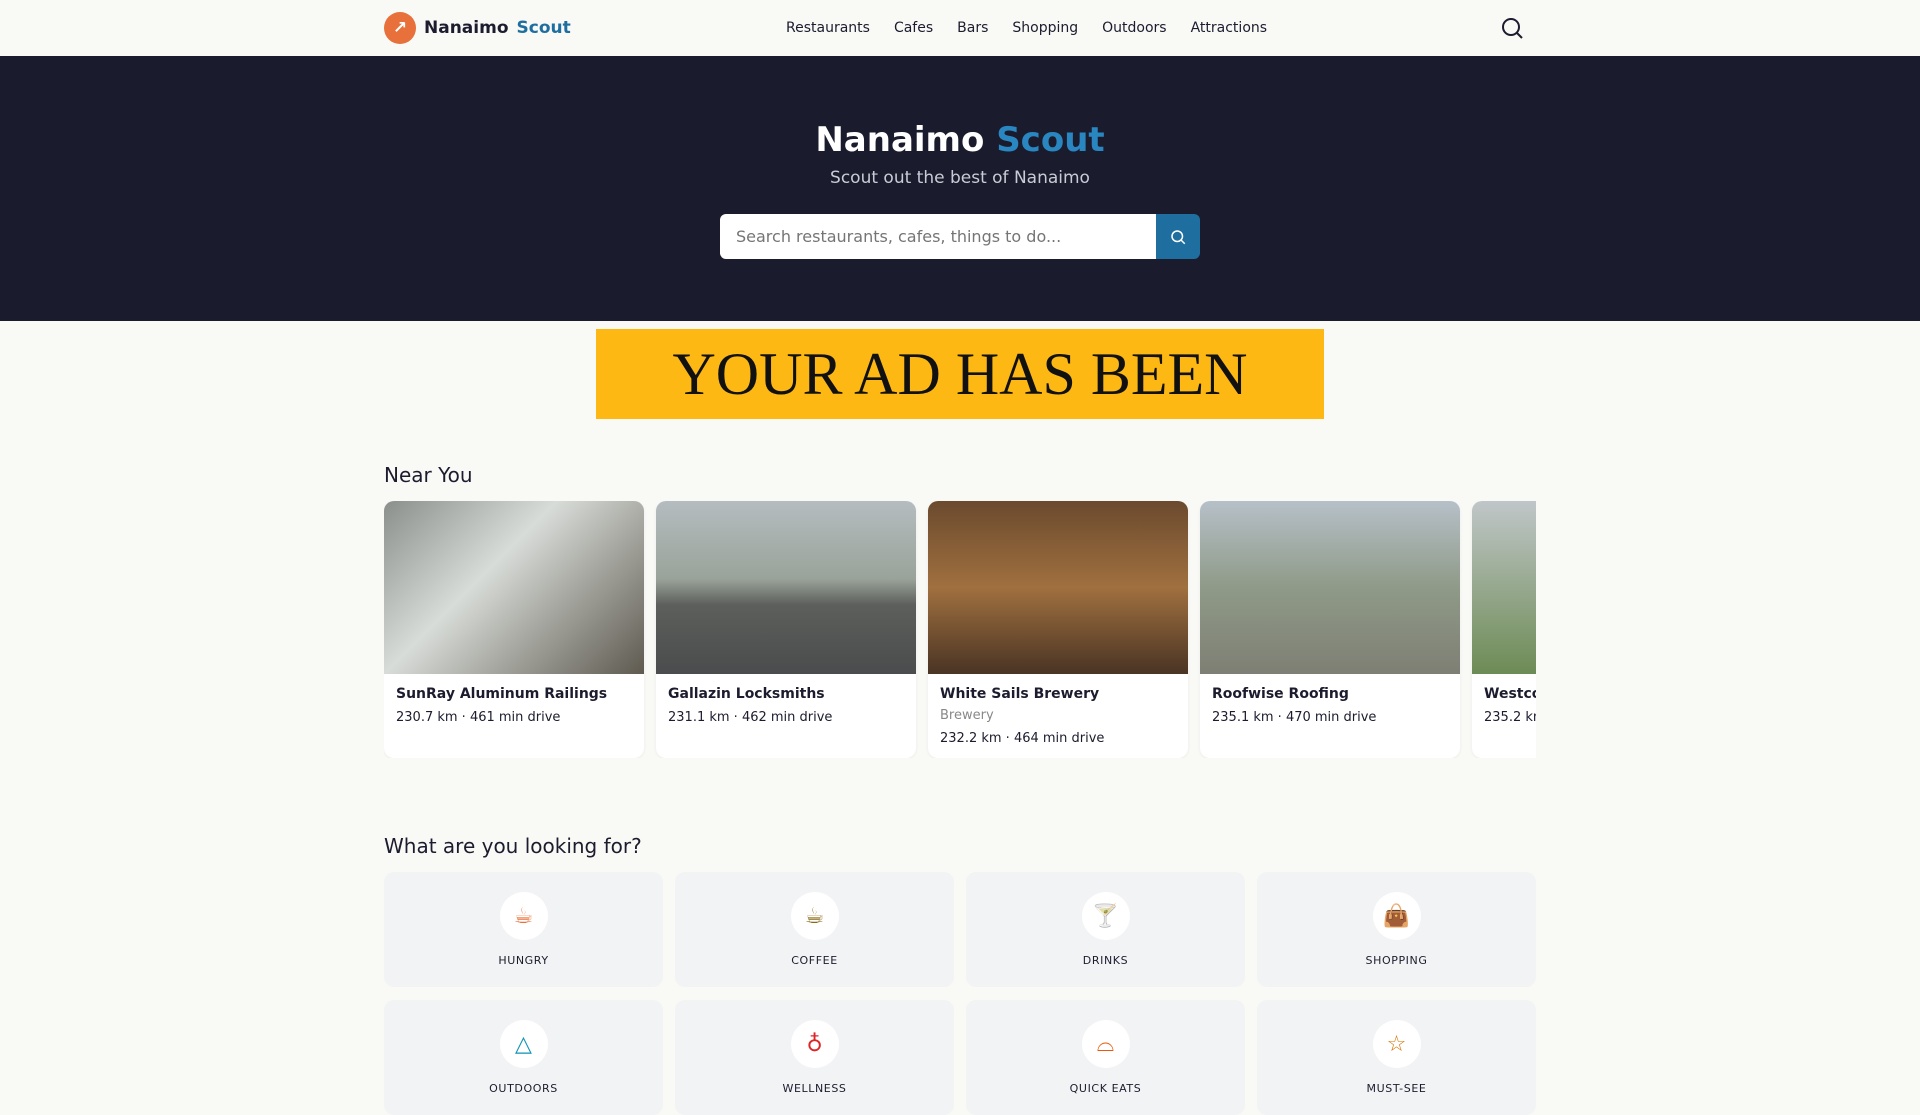  I want to click on place-distance: 232.2 km · 464 min drive, so click(1022, 738).